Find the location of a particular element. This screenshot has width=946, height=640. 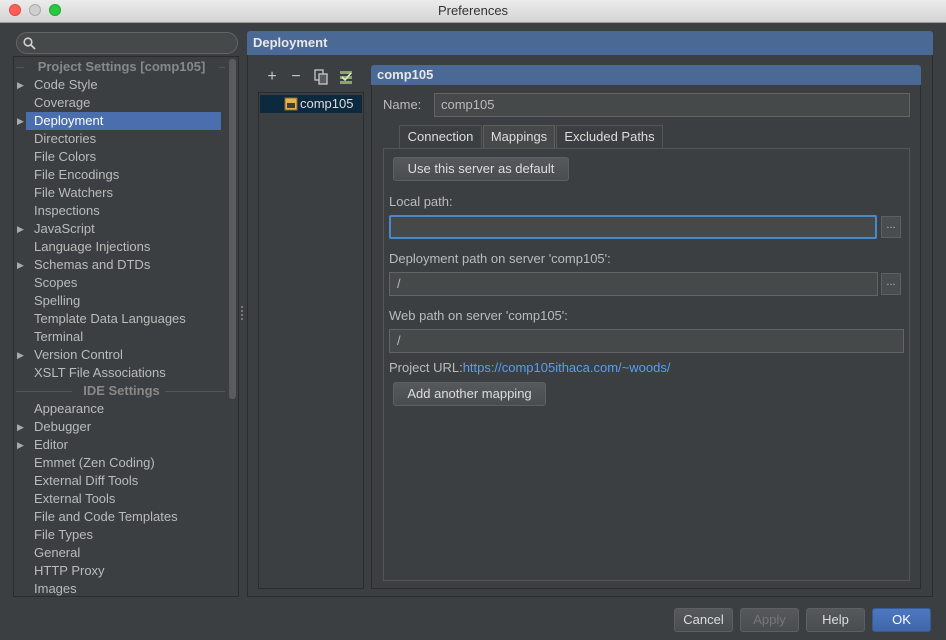

deployment-path-label: Deployment path on server 'comp105': is located at coordinates (500, 258).